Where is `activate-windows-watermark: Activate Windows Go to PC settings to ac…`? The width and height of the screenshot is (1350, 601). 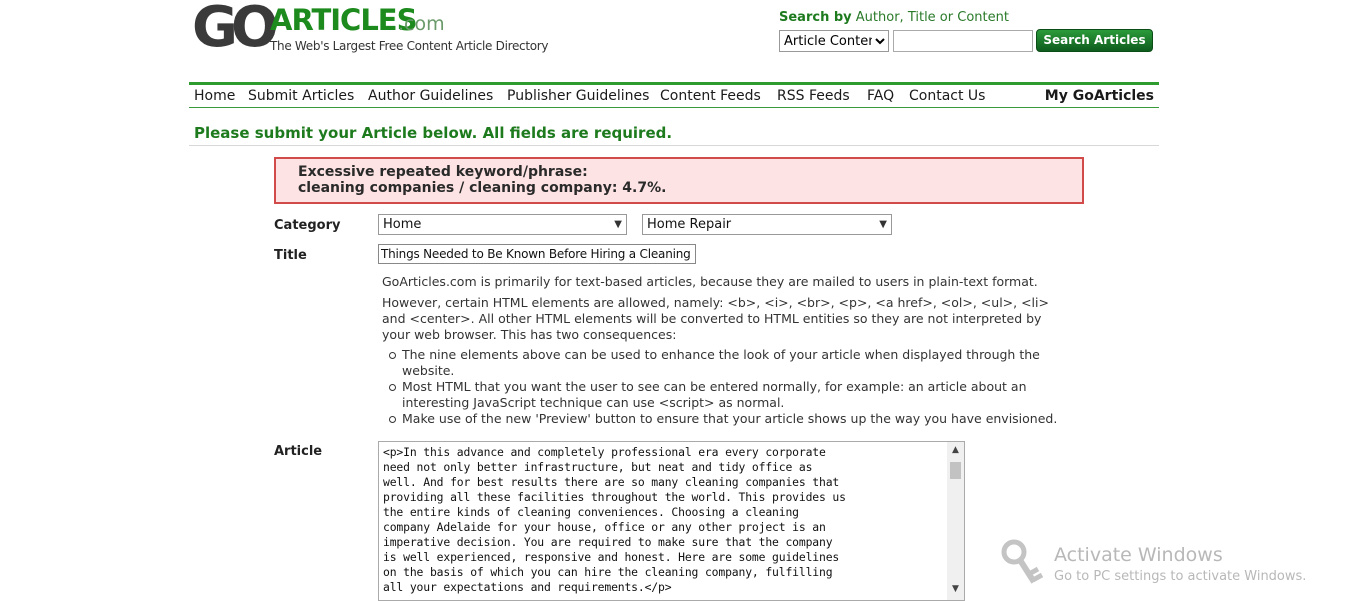 activate-windows-watermark: Activate Windows Go to PC settings to ac… is located at coordinates (1170, 565).